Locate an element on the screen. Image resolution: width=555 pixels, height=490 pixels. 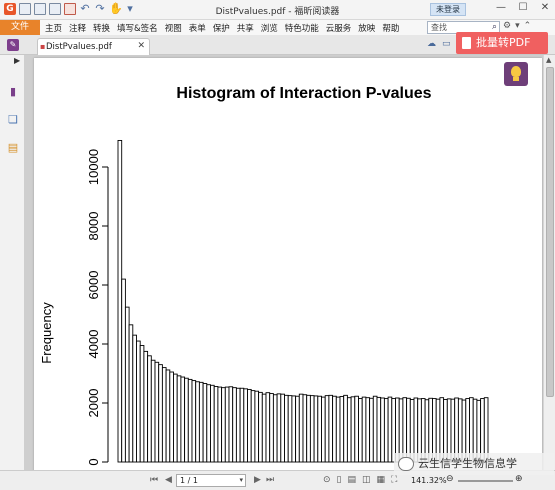
zoom-slider is located at coordinates (485, 481).